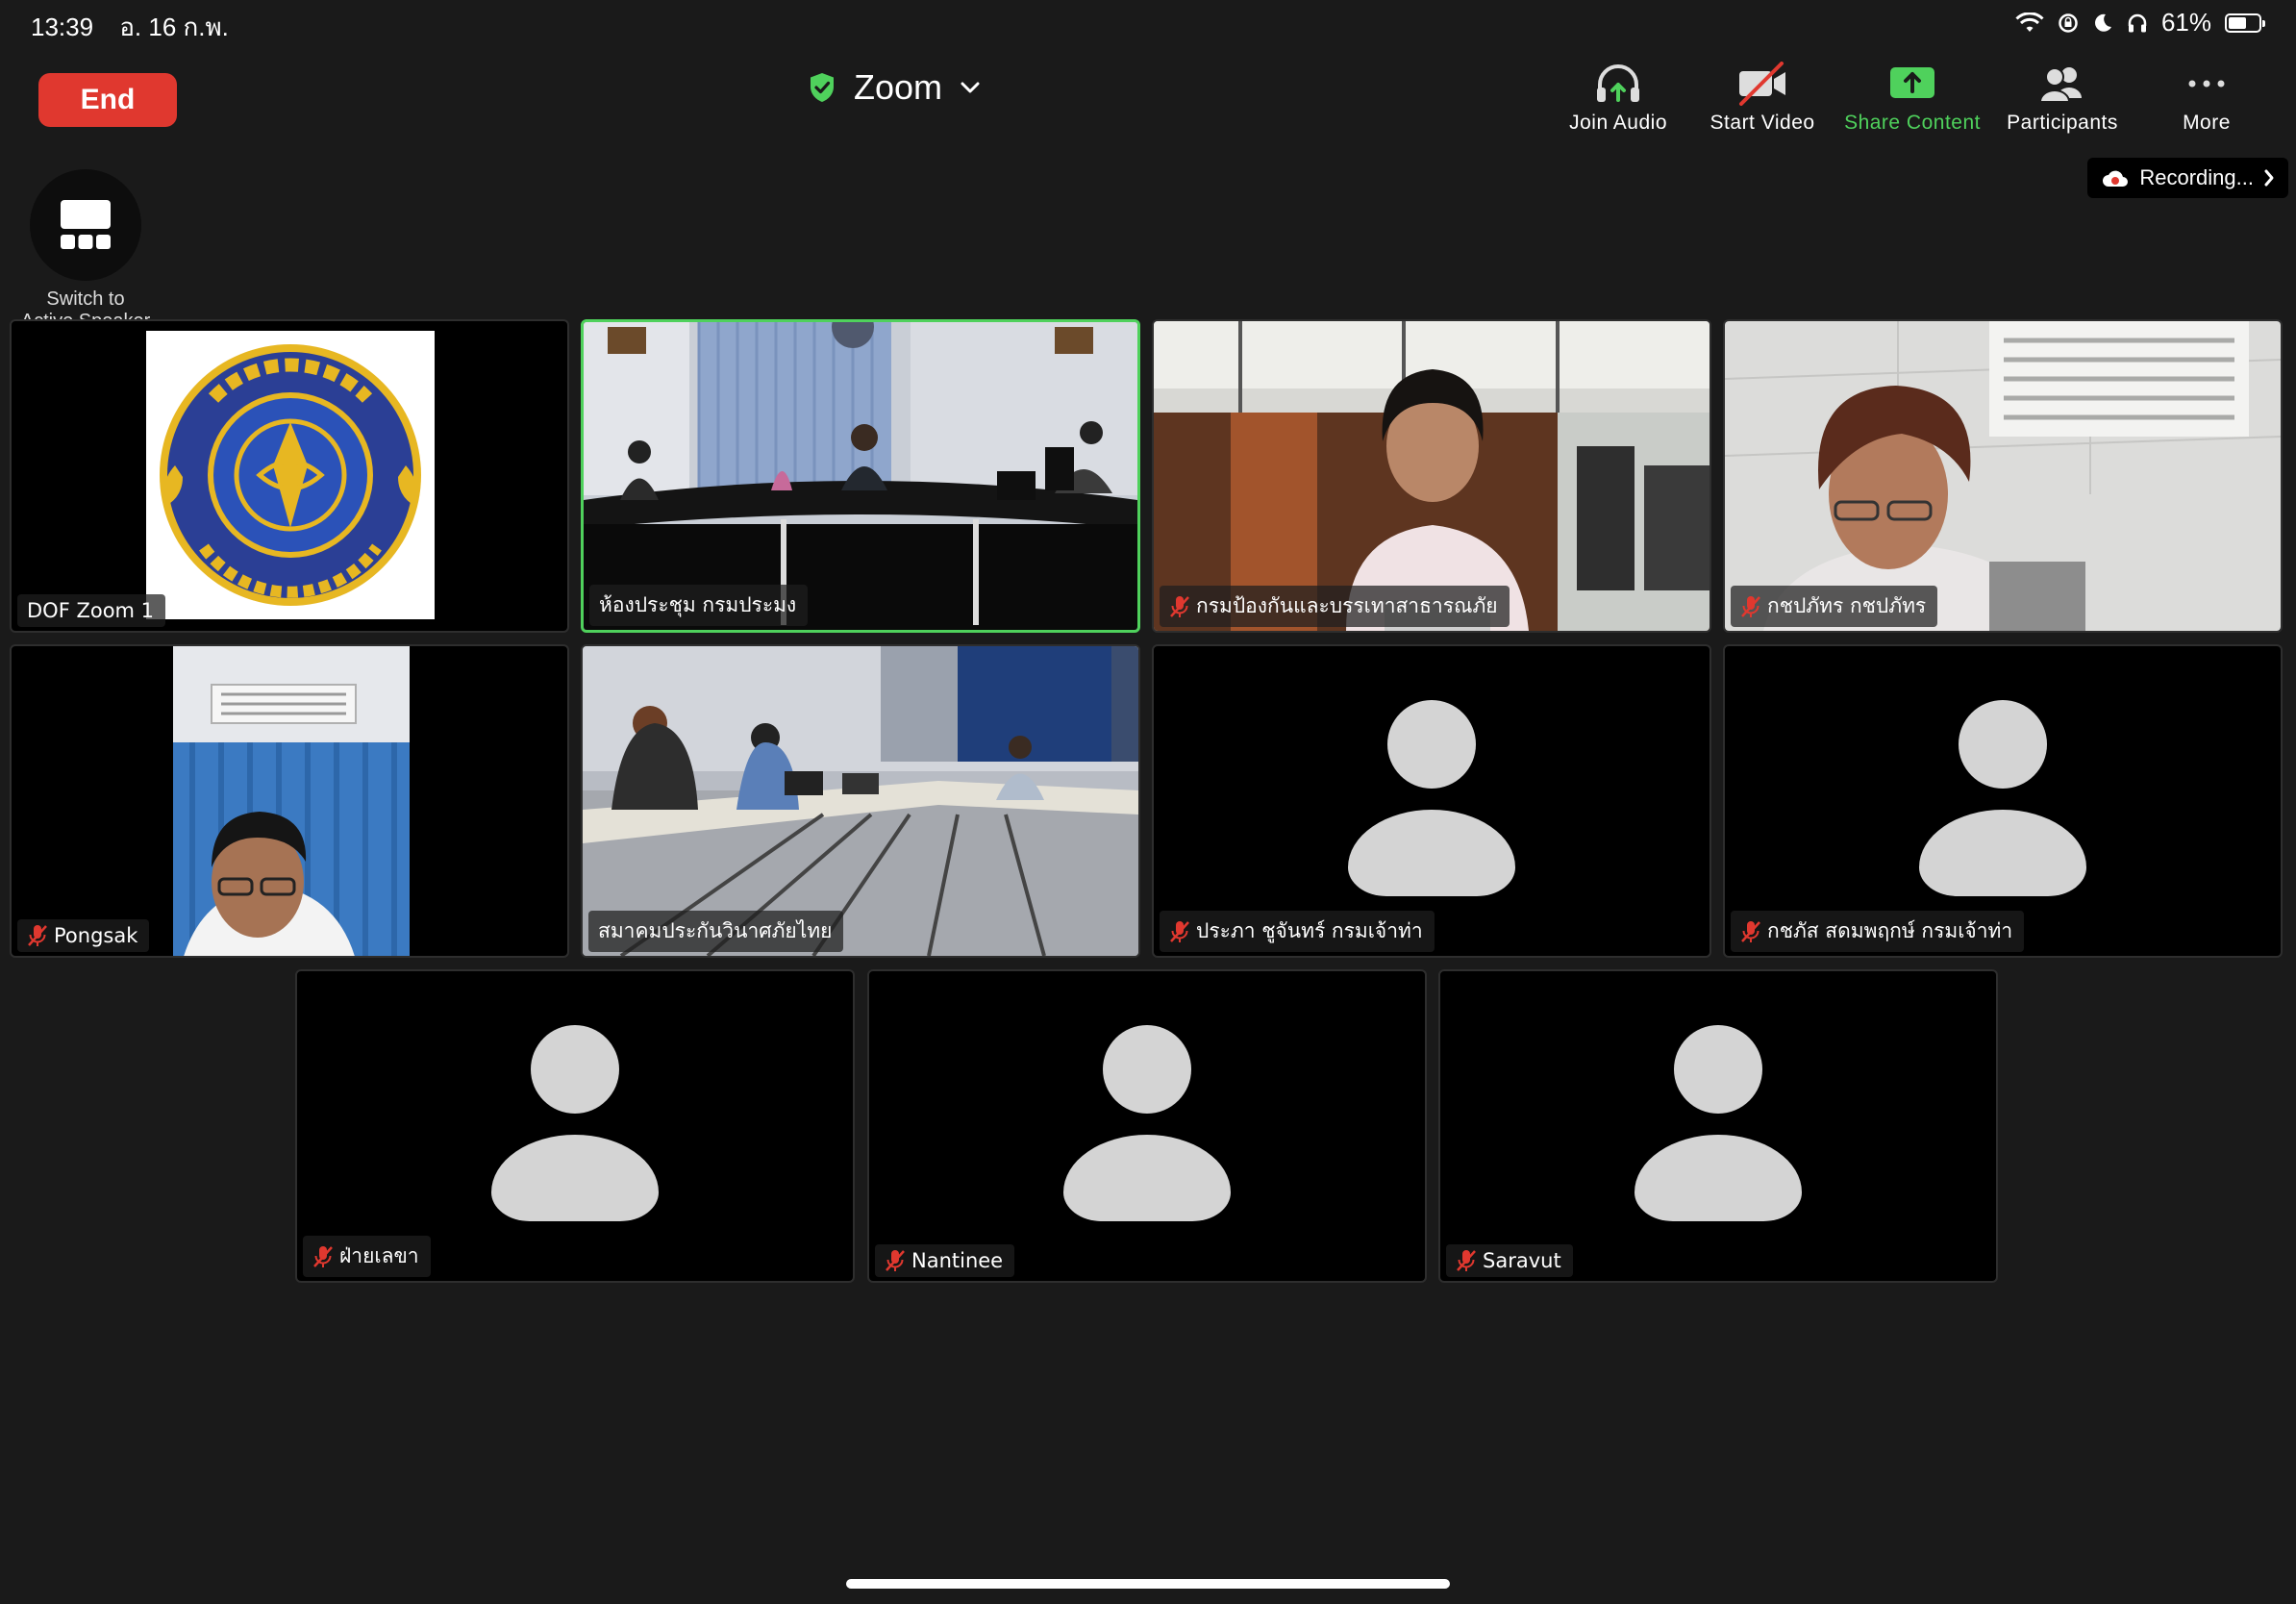 The width and height of the screenshot is (2296, 1604). Describe the element at coordinates (715, 930) in the screenshot. I see `participant-name: สมาคมประกันวินาศภัยไทย` at that location.